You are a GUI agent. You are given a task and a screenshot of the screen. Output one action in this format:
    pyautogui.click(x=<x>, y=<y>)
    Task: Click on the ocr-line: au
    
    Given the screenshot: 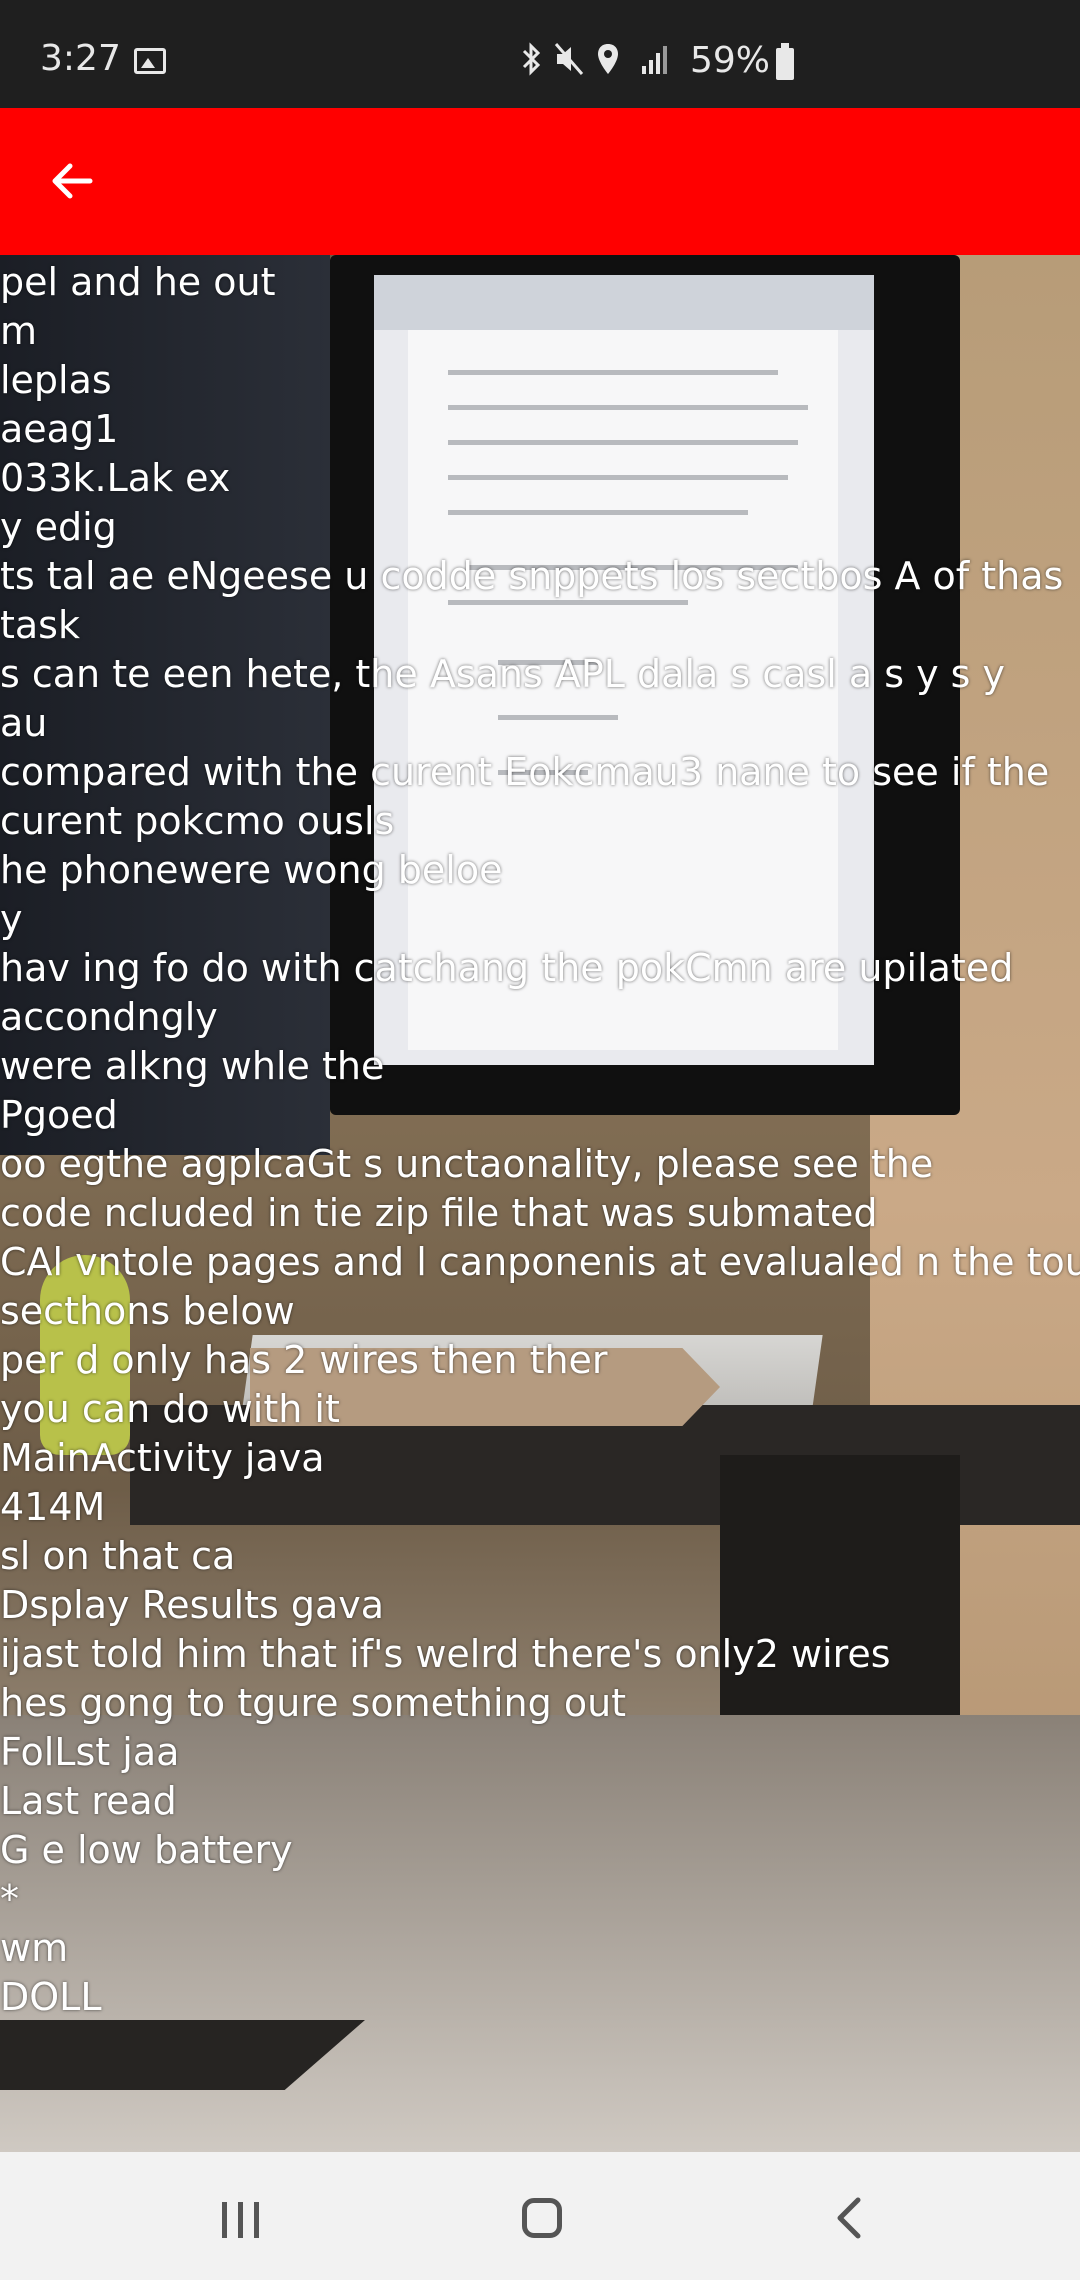 What is the action you would take?
    pyautogui.click(x=24, y=723)
    